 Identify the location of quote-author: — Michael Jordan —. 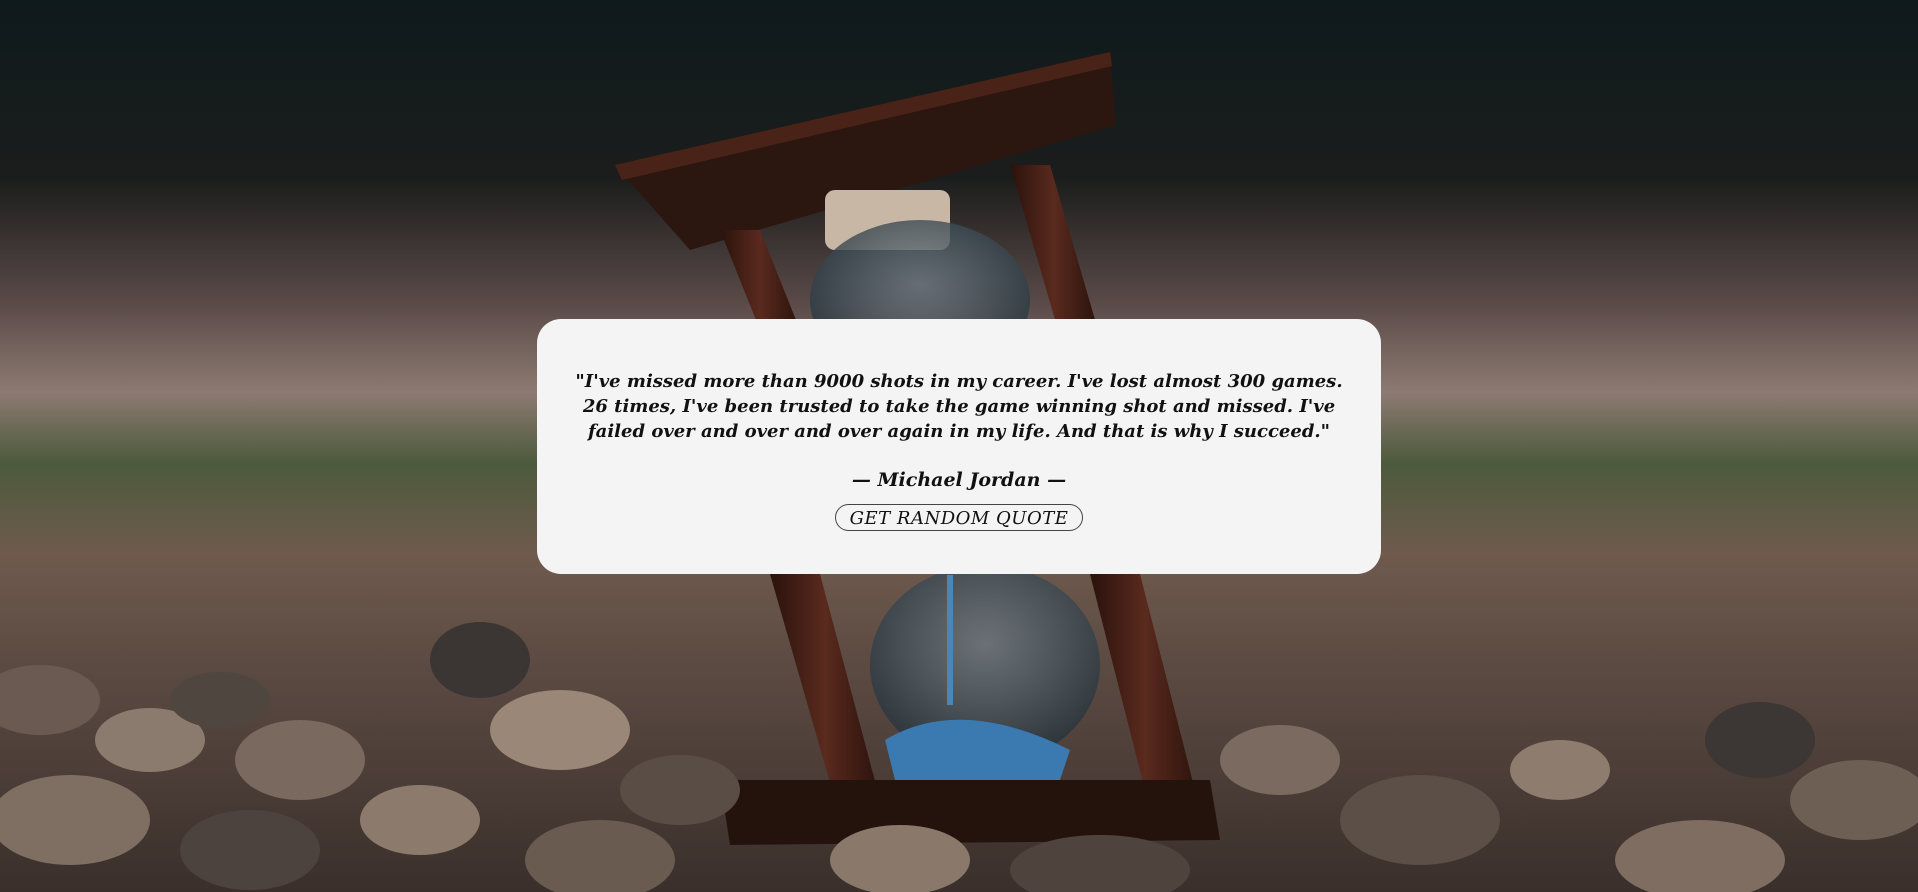
(959, 480).